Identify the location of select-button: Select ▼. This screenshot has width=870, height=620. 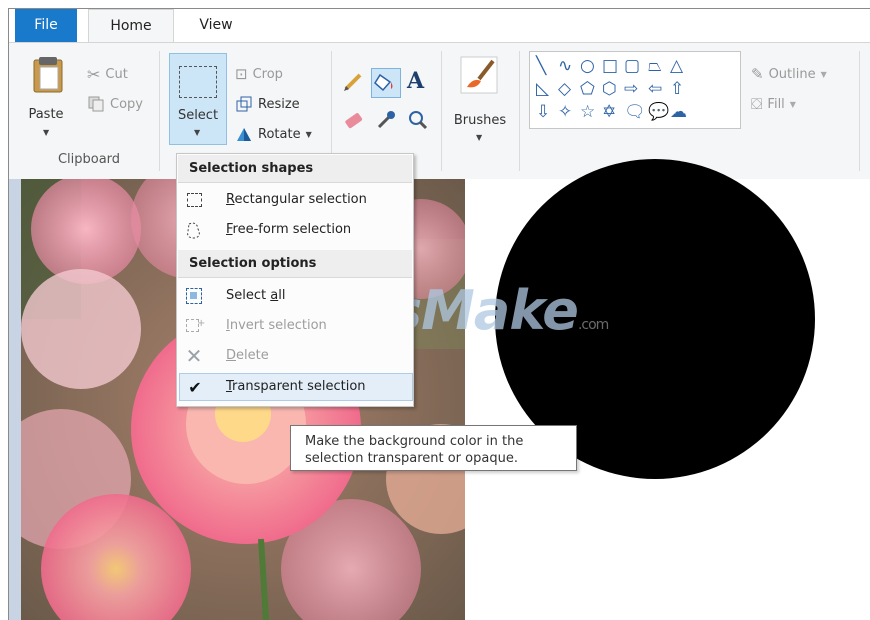
(198, 99).